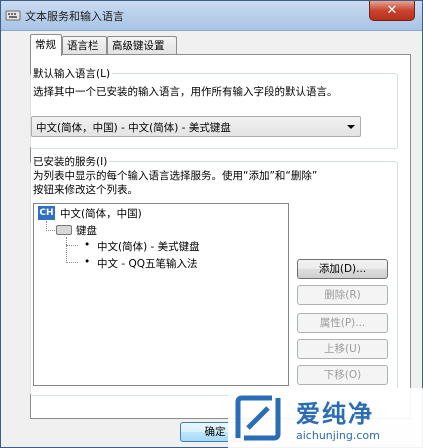 This screenshot has height=448, width=423. What do you see at coordinates (74, 16) in the screenshot?
I see `window-title: 文本服务和输入语言` at bounding box center [74, 16].